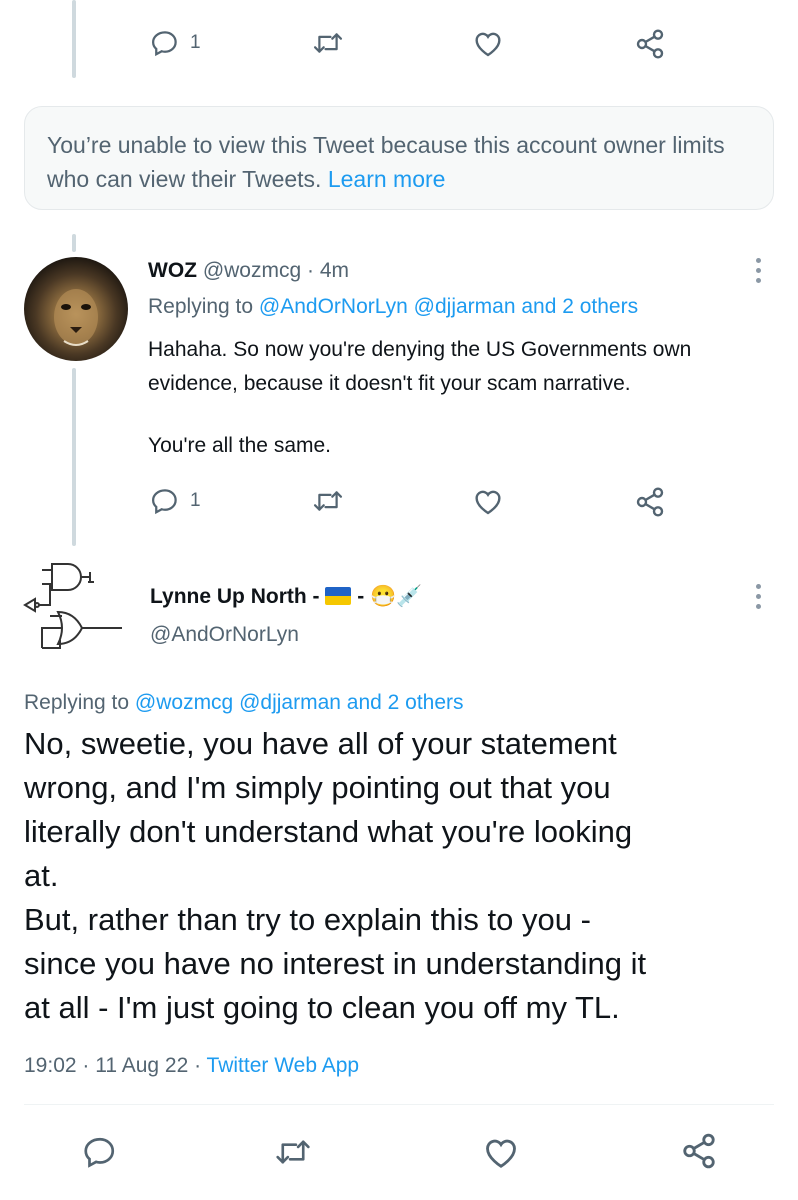 This screenshot has height=1200, width=798. Describe the element at coordinates (74, 243) in the screenshot. I see `thread-line-reply-above` at that location.